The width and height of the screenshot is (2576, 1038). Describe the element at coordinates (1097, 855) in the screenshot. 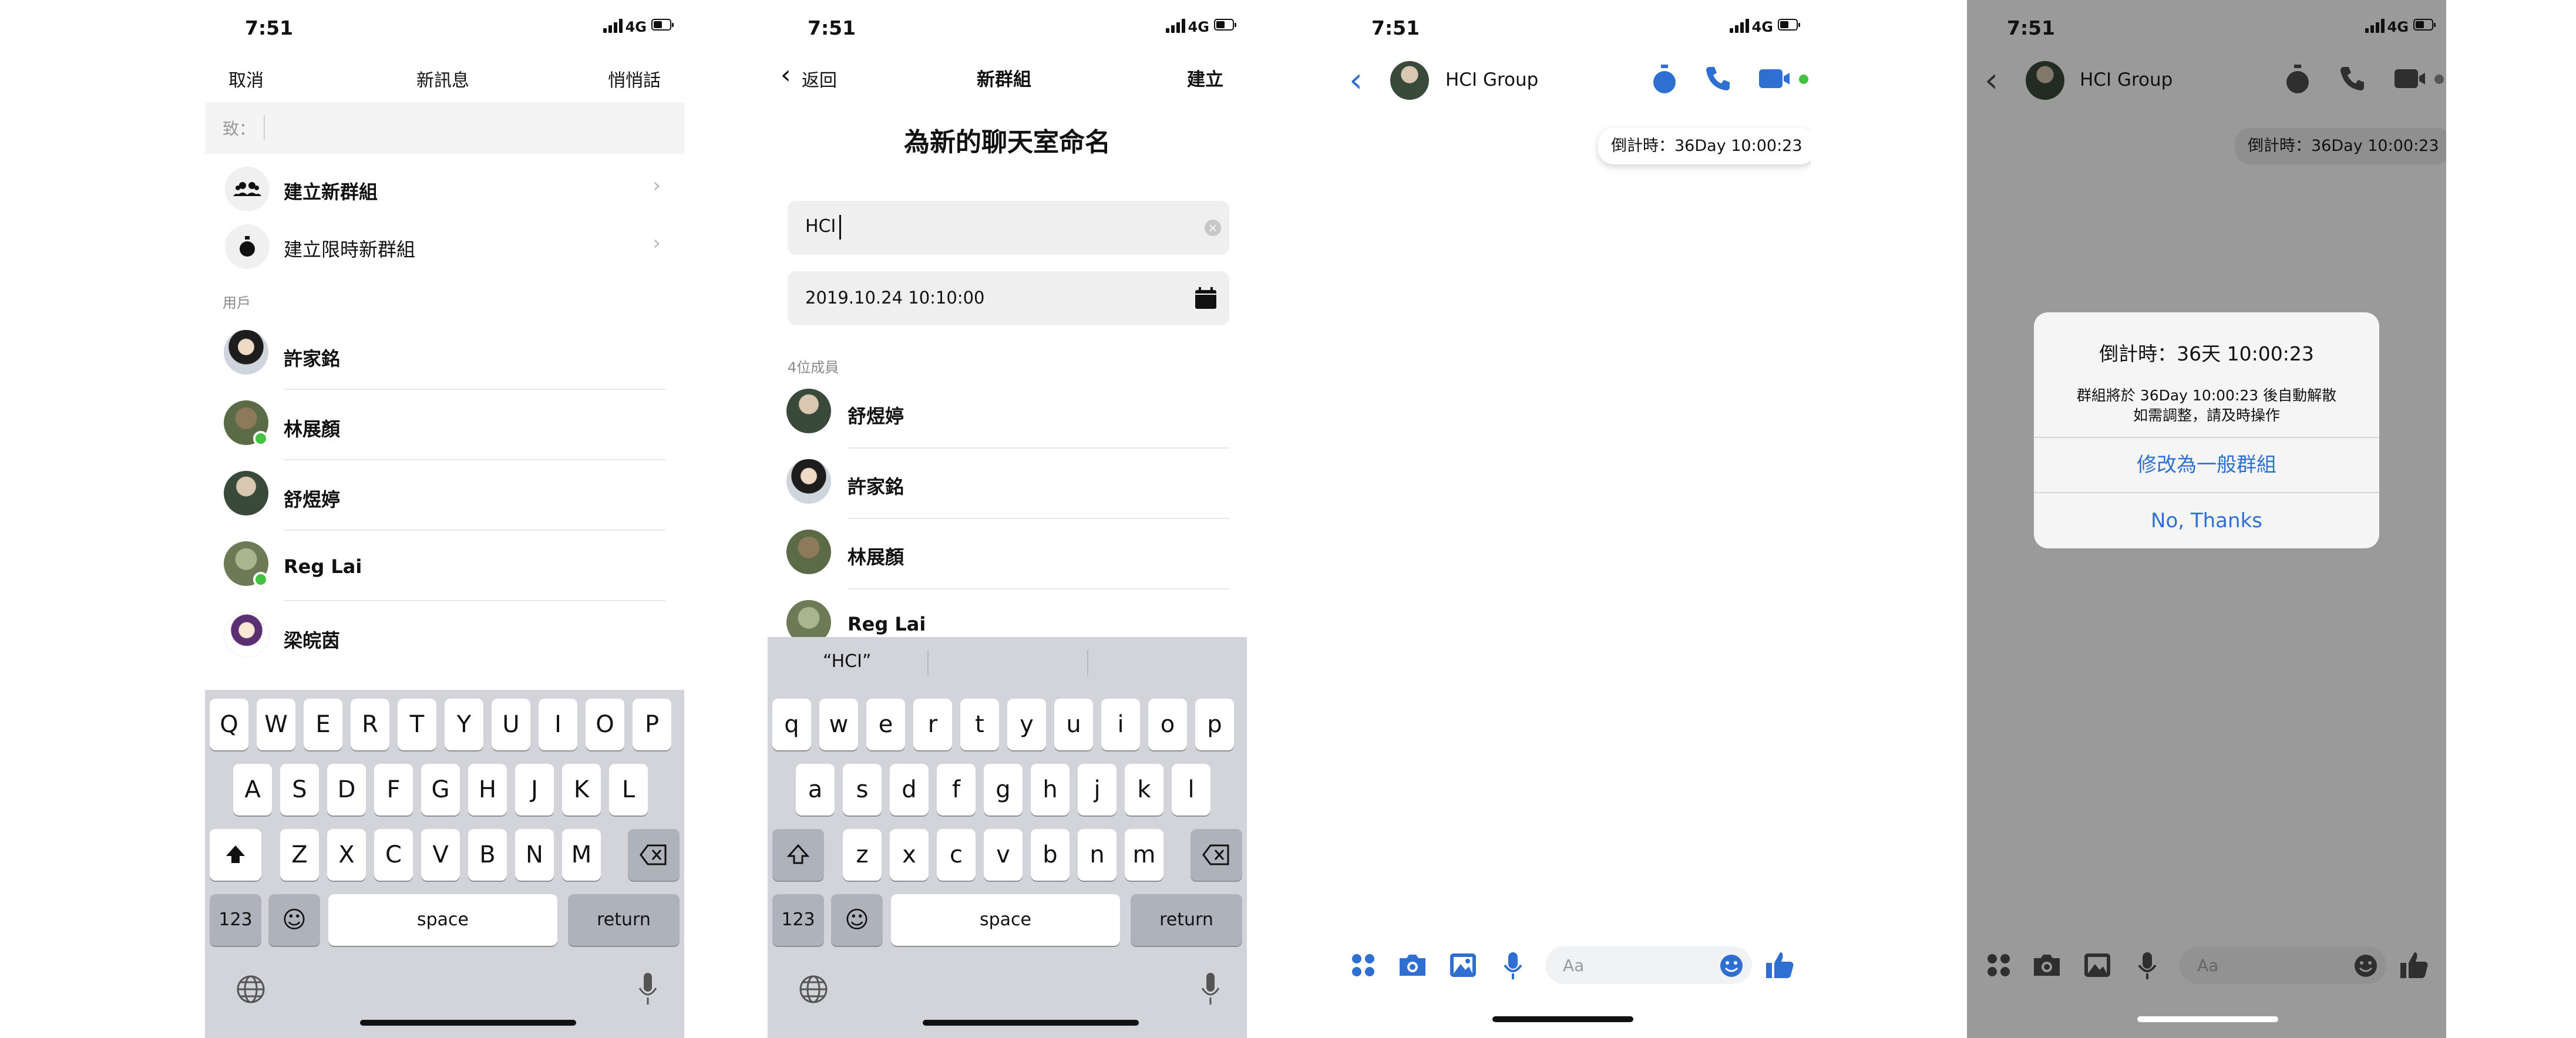

I see `key-n: n` at that location.